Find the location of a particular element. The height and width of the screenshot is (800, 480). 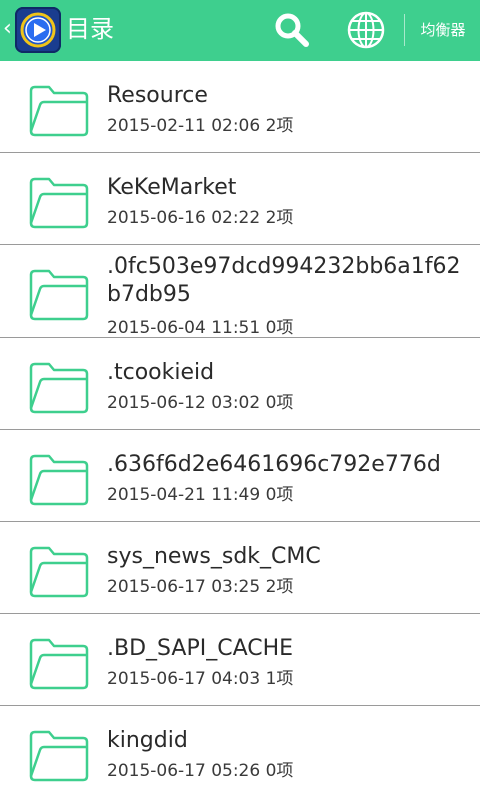

folder-meta: 2015-06-04 11:51 0项 is located at coordinates (200, 328).